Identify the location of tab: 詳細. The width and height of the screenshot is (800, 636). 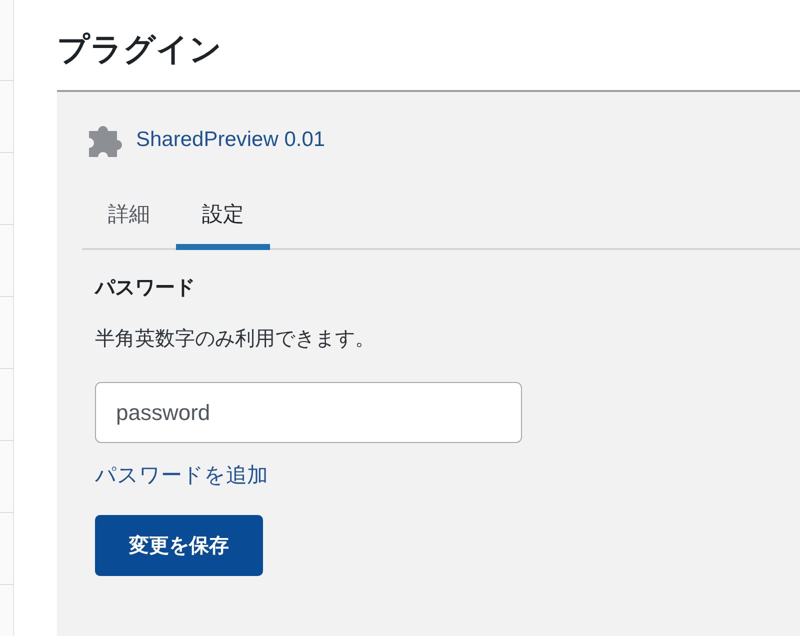
(129, 219).